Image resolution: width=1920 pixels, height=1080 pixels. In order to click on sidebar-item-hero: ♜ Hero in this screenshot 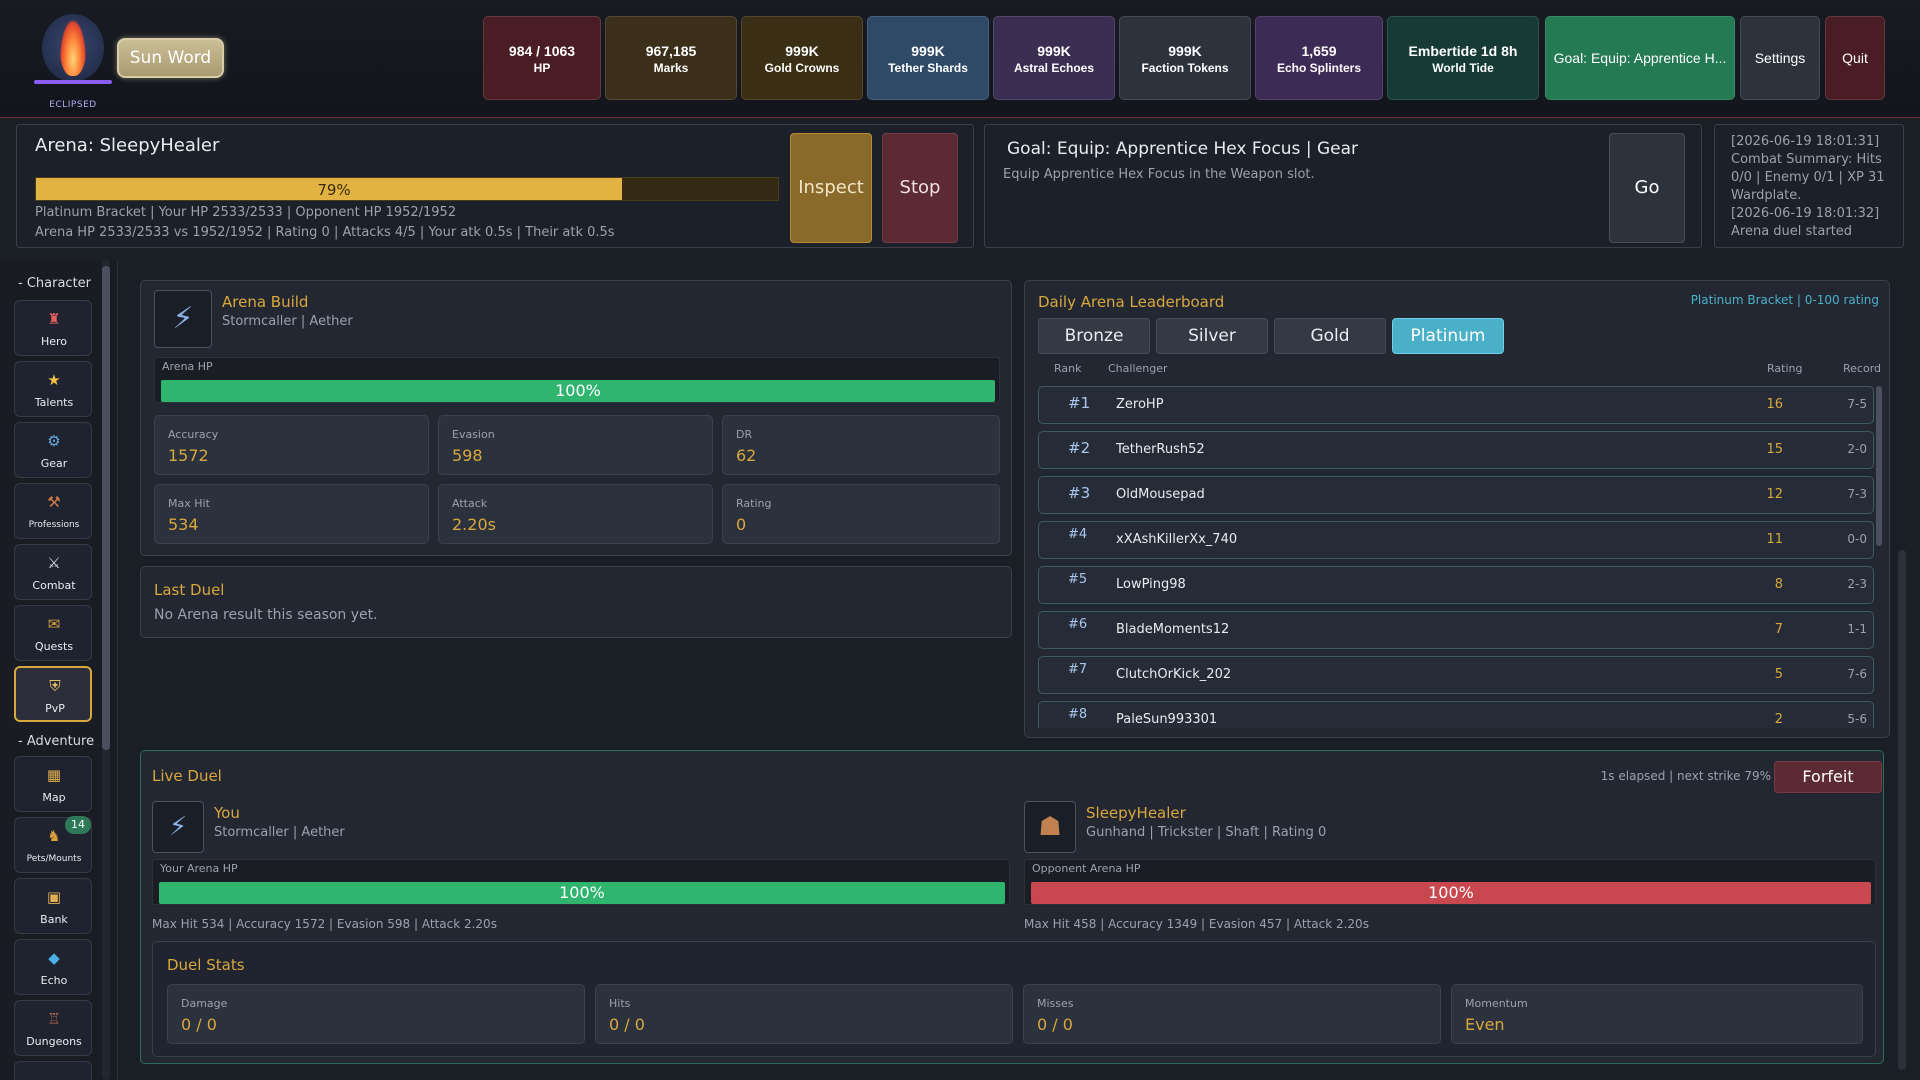, I will do `click(53, 328)`.